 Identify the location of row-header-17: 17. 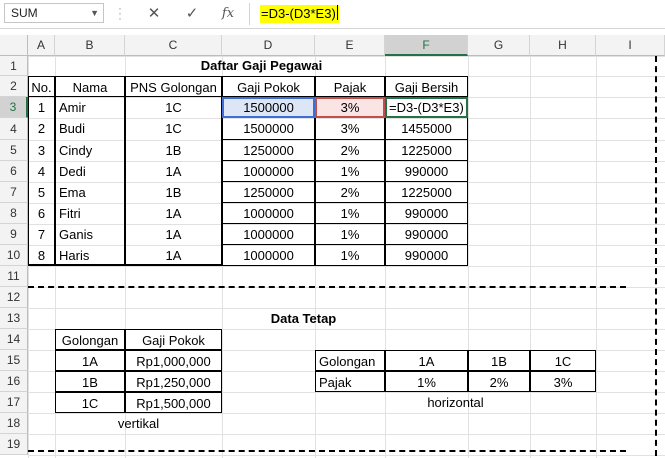
(14, 402).